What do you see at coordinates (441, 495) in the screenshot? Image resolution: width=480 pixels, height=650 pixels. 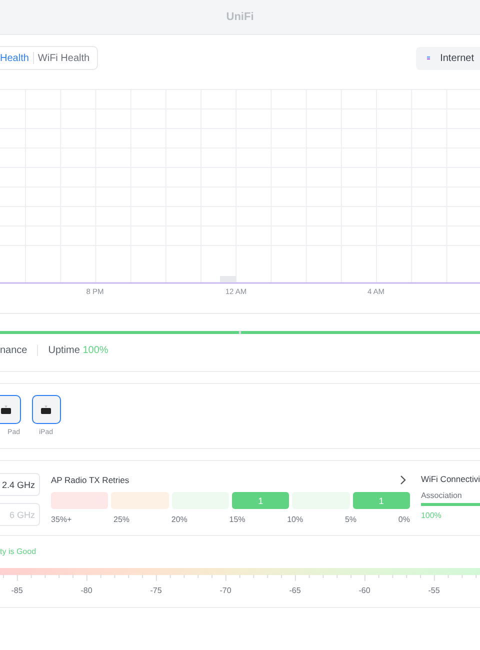 I see `metric-label: Association` at bounding box center [441, 495].